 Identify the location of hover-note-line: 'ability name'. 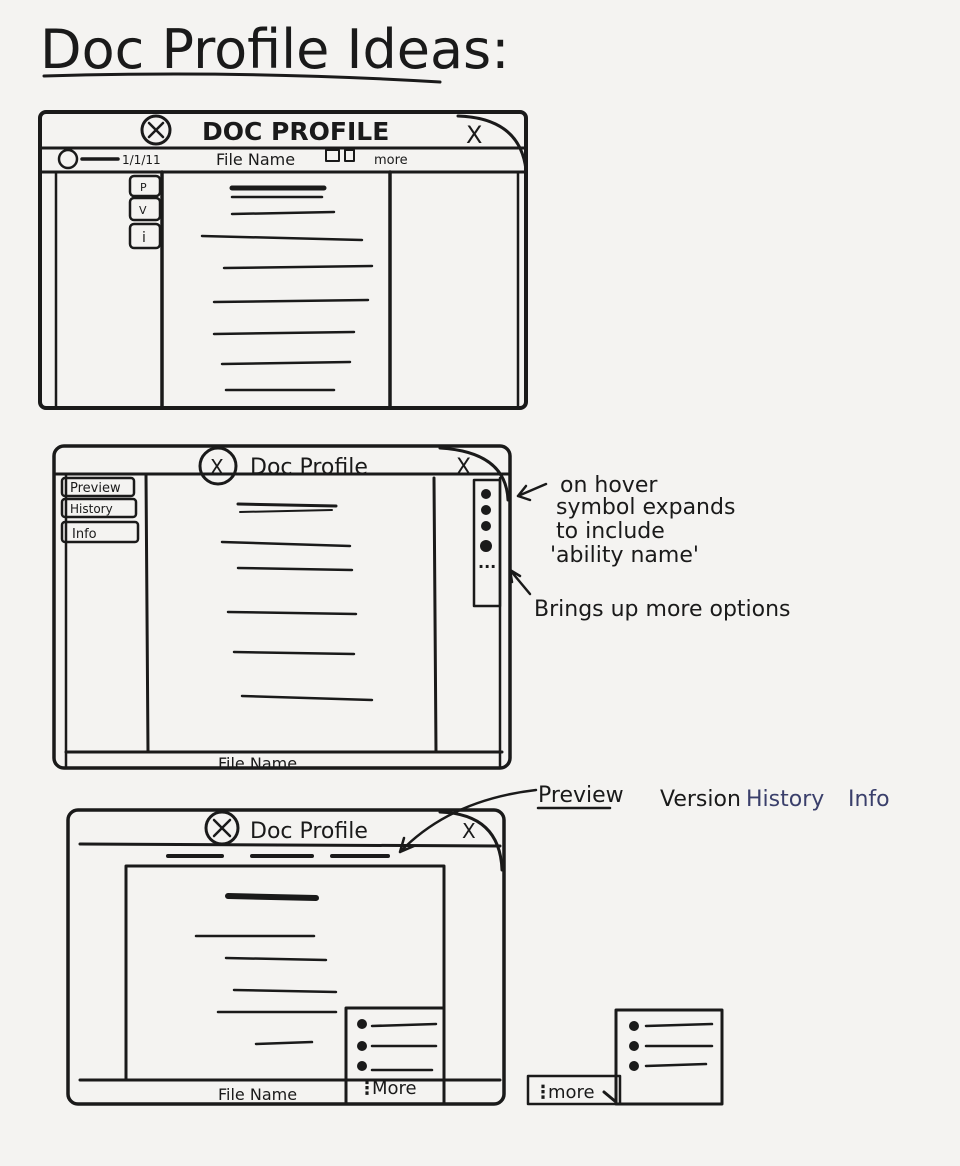
(624, 555).